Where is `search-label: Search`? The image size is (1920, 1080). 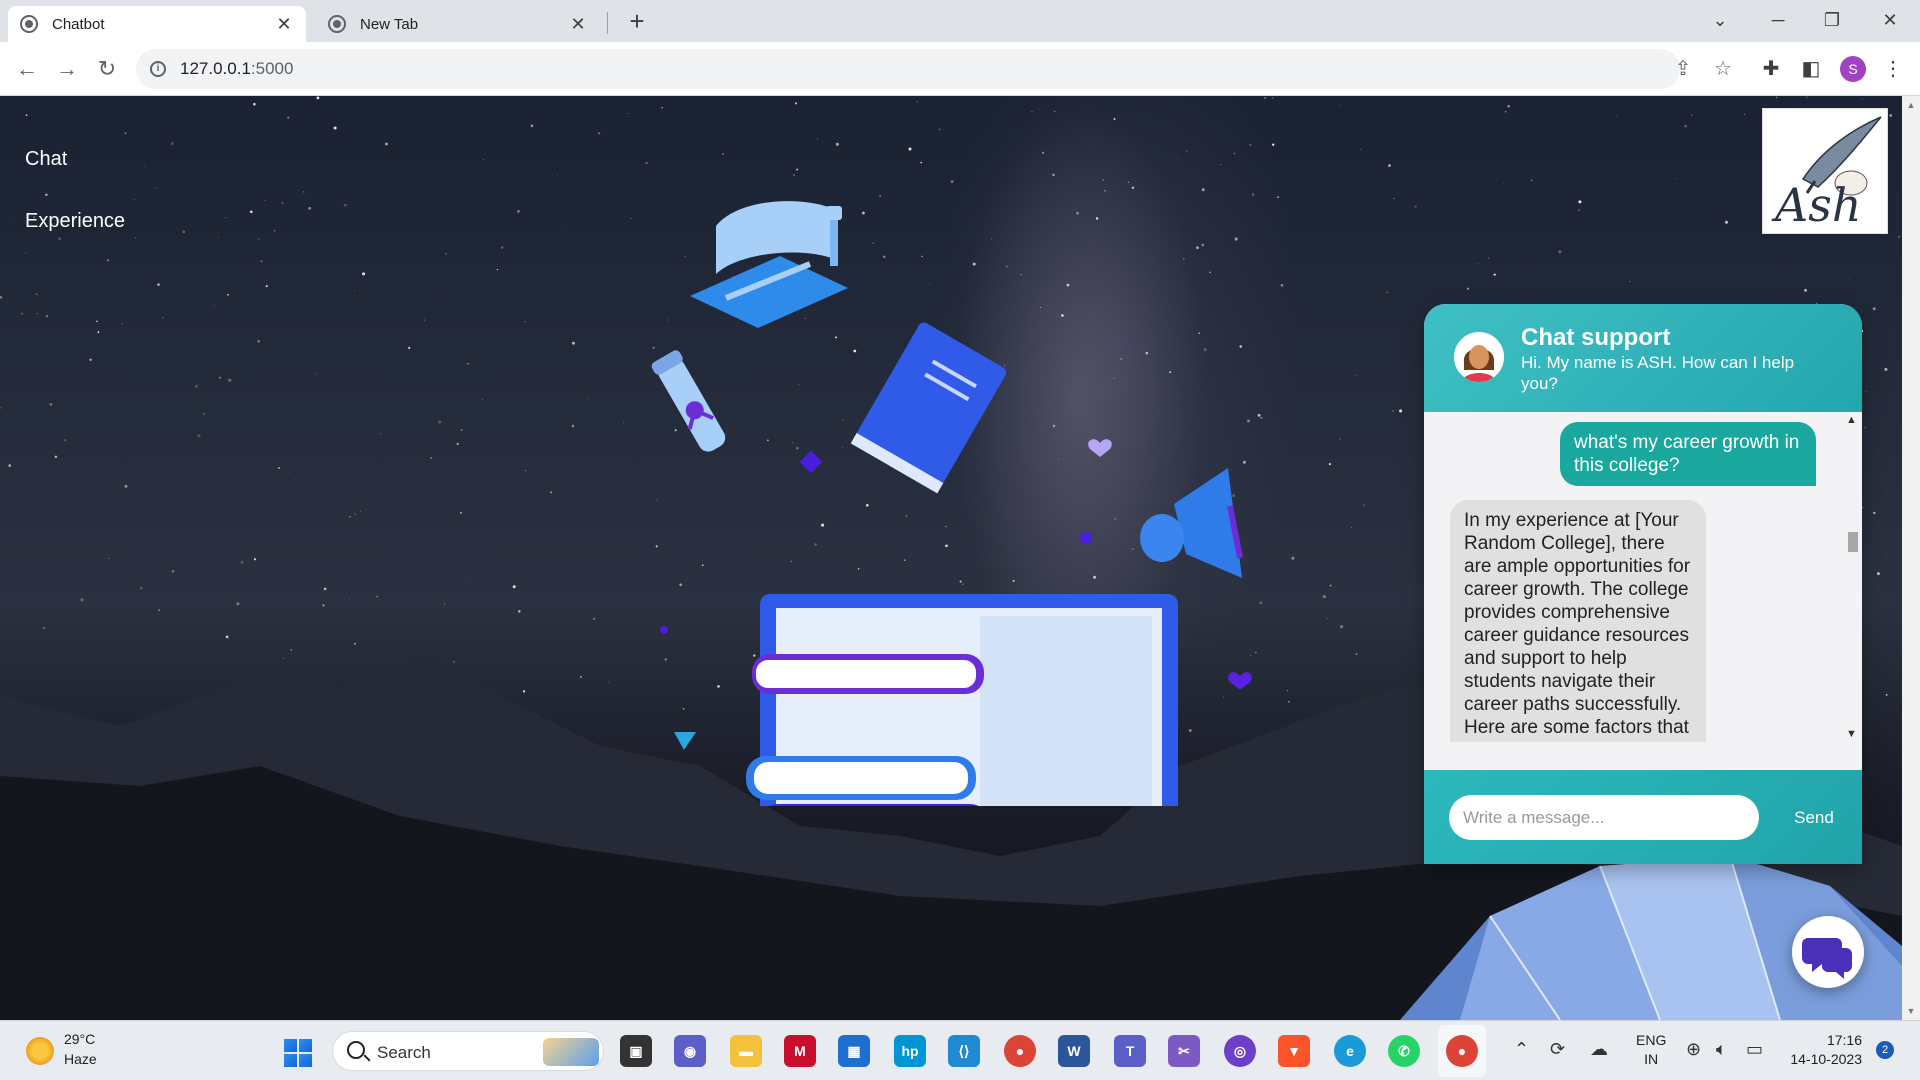 search-label: Search is located at coordinates (404, 1052).